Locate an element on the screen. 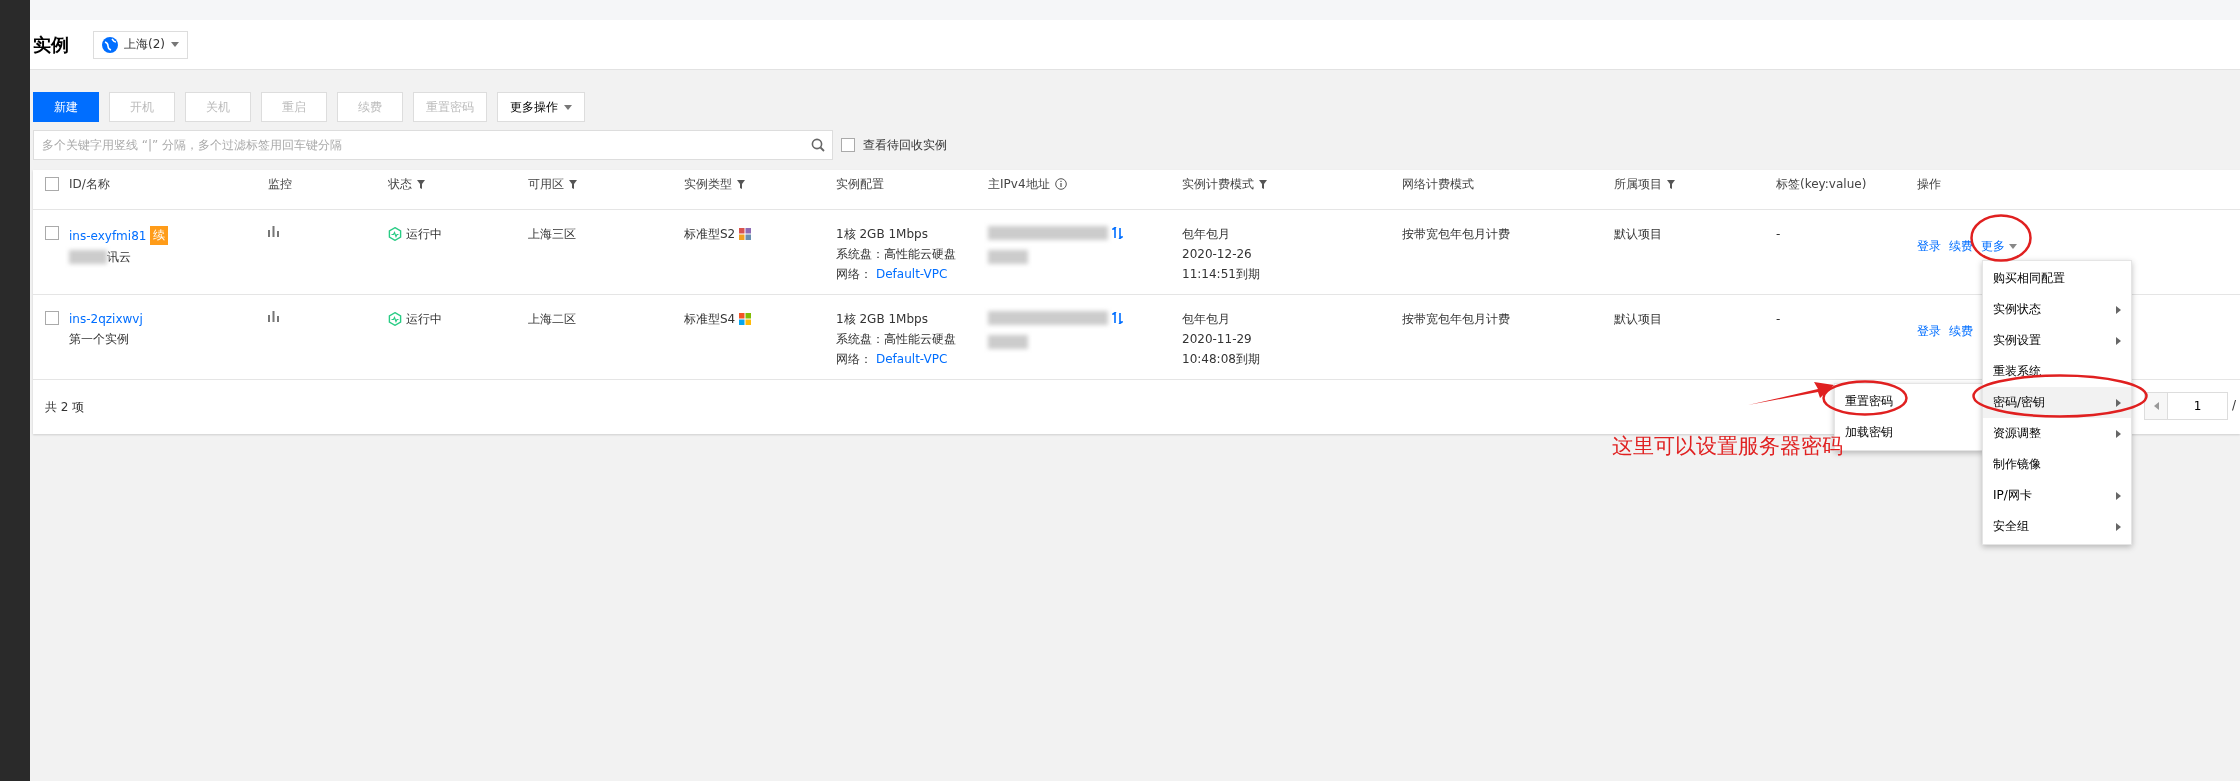 The width and height of the screenshot is (2240, 781). menu-item: 资源调整 is located at coordinates (2057, 433).